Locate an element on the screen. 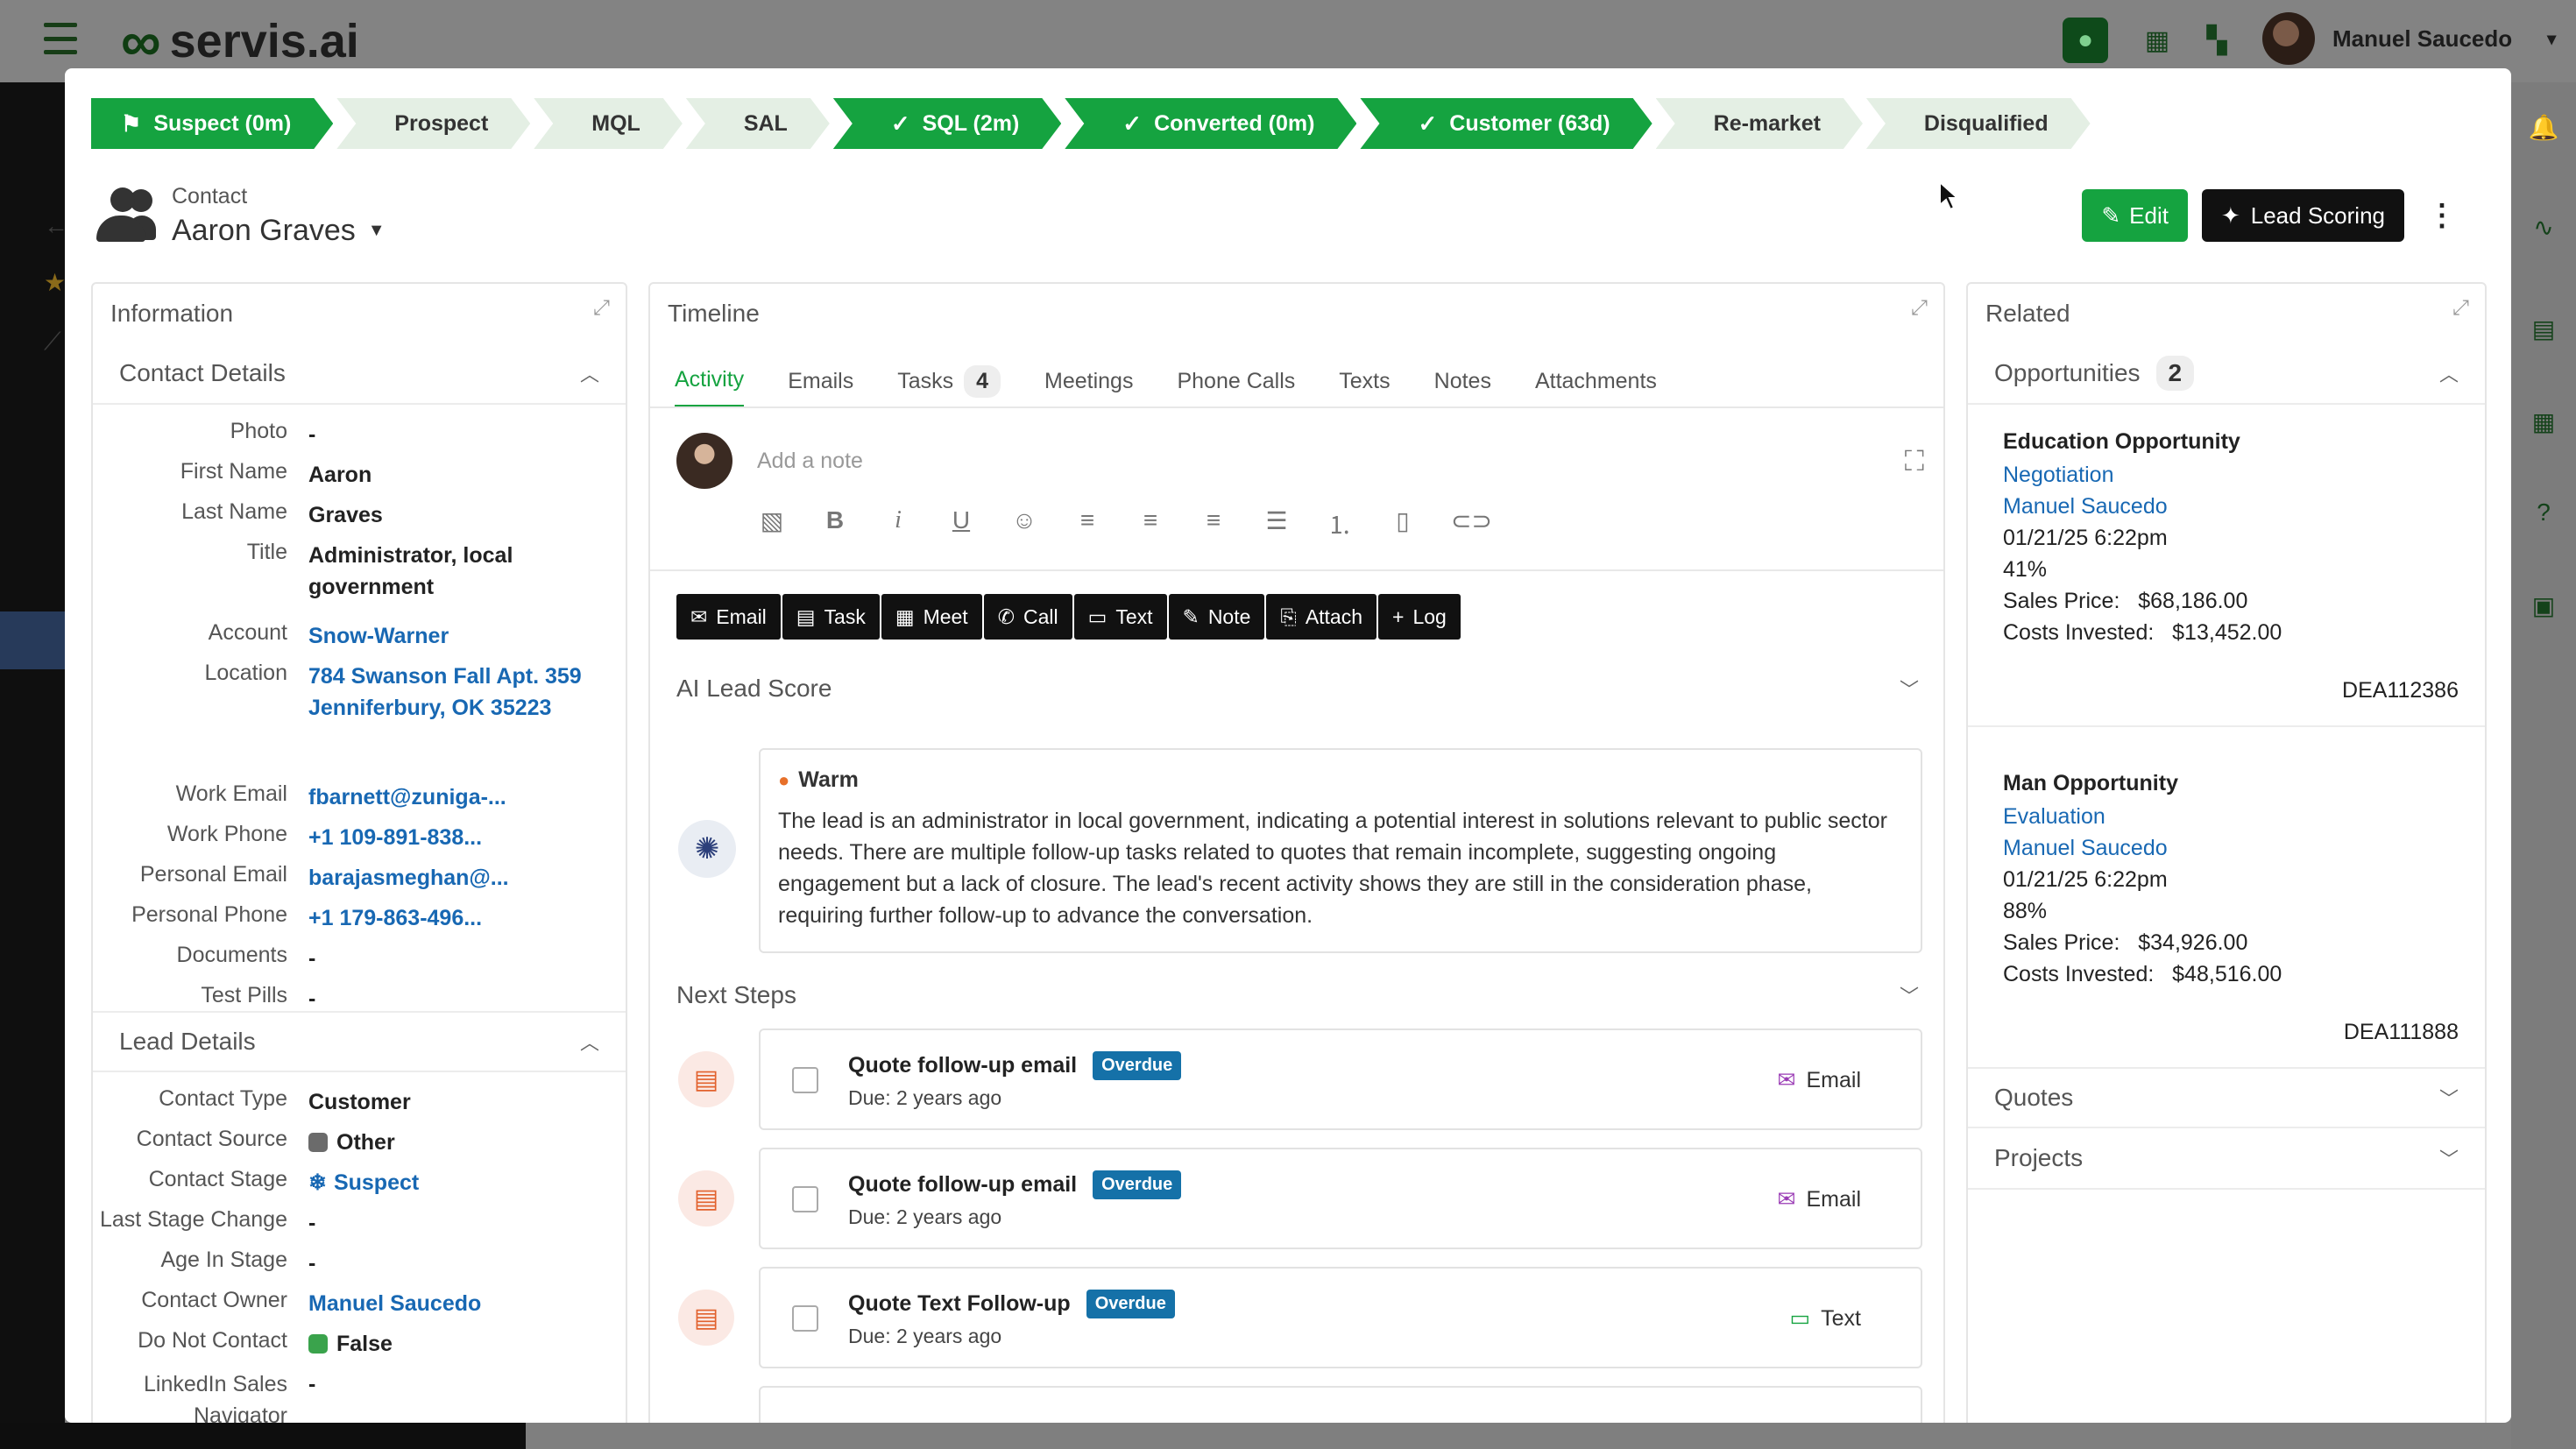 The height and width of the screenshot is (1449, 2576). next-steps-header: Next Steps ﹀ is located at coordinates (1297, 995).